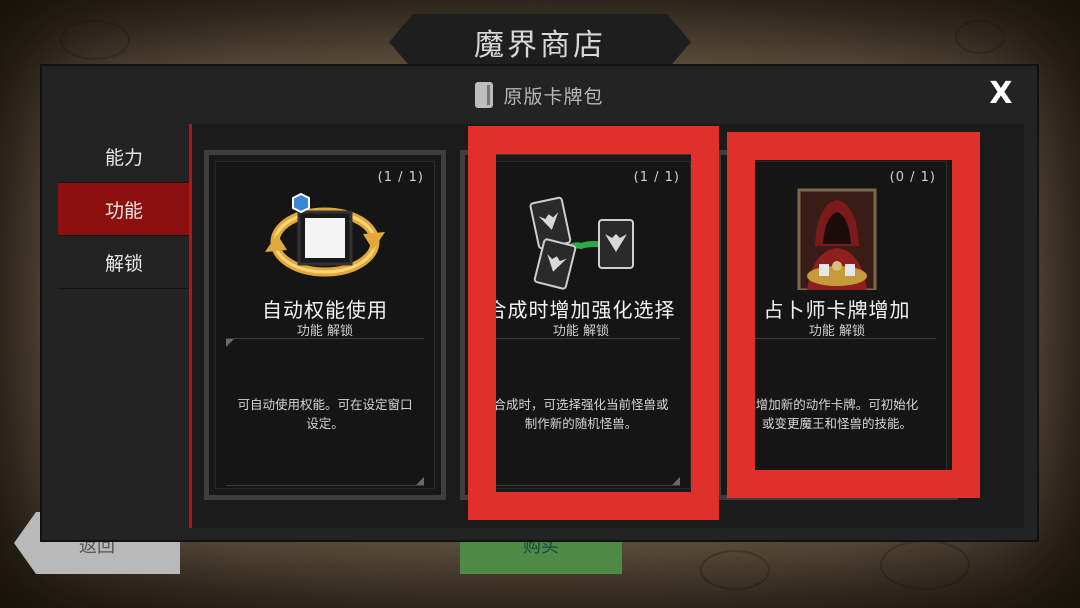 Image resolution: width=1080 pixels, height=608 pixels. I want to click on card-description: 可自动使用权能。可在设定窗口 设定。, so click(325, 414).